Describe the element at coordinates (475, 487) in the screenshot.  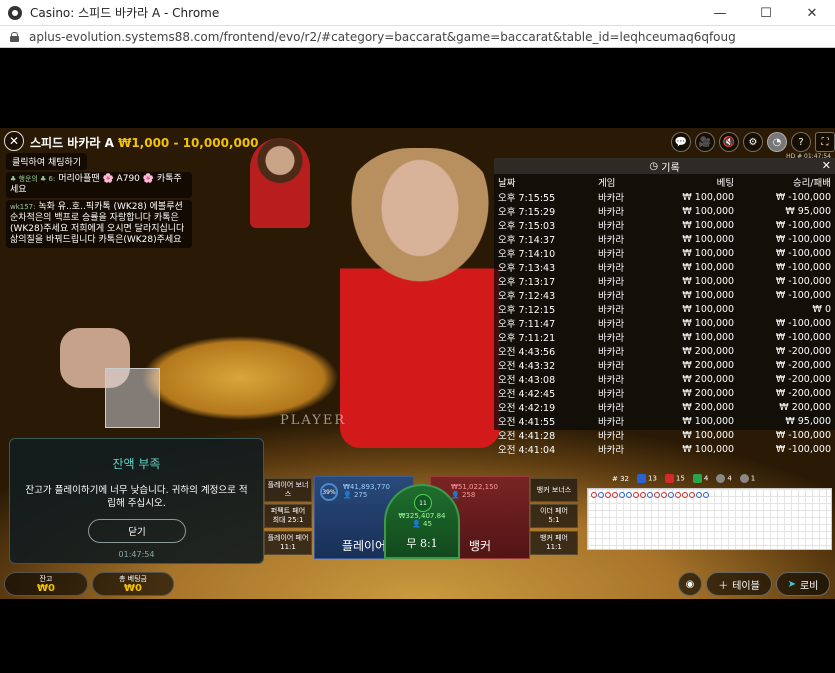
I see `banker-total-amount: ₩51,022,150` at that location.